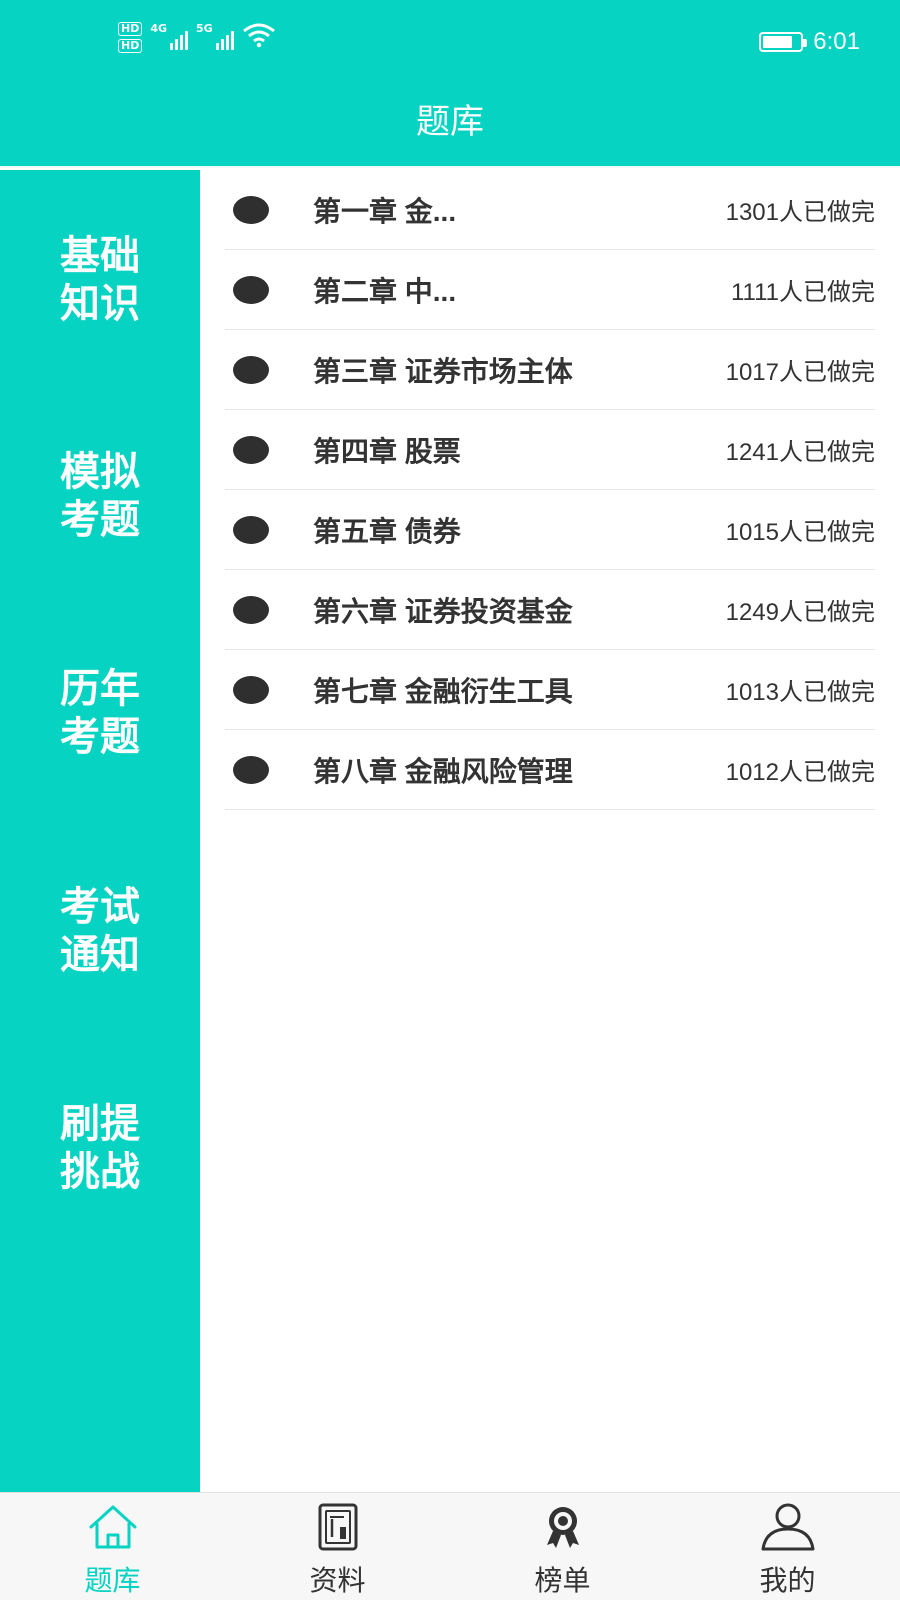 This screenshot has height=1600, width=900. What do you see at coordinates (100, 1148) in the screenshot?
I see `sidebar-item-challenge: 刷提 挑战` at bounding box center [100, 1148].